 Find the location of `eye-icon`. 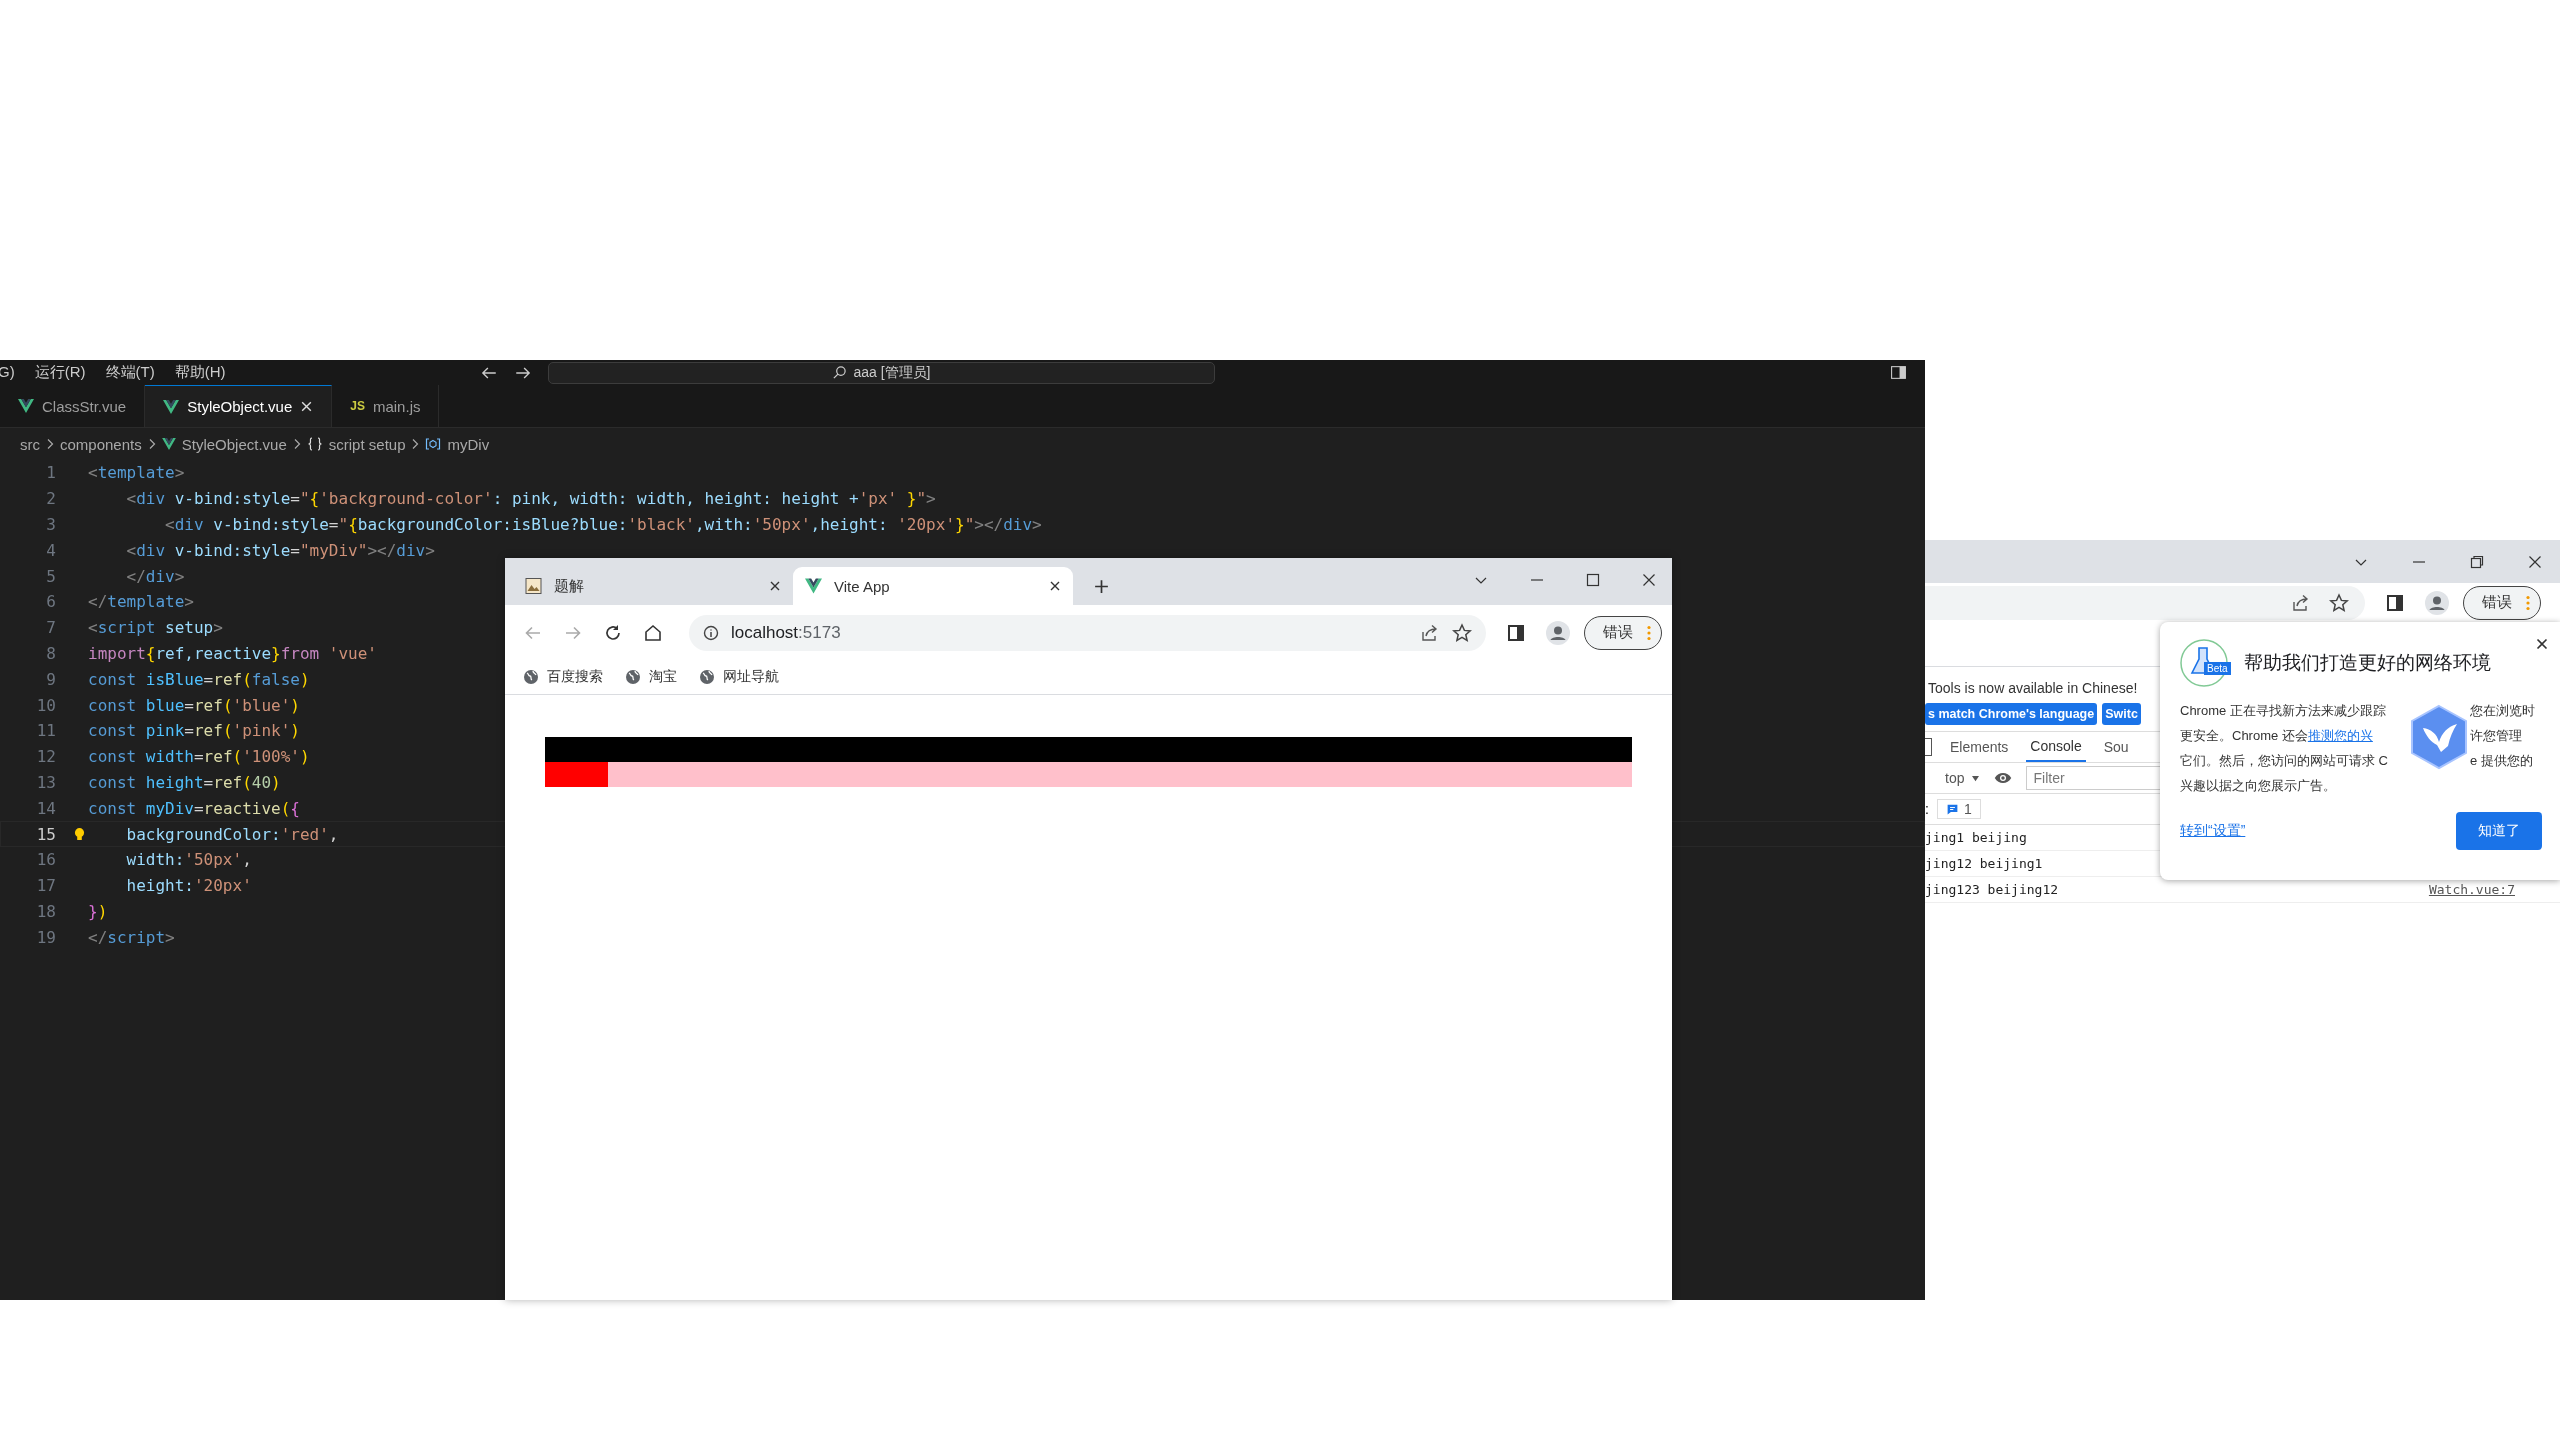

eye-icon is located at coordinates (2003, 778).